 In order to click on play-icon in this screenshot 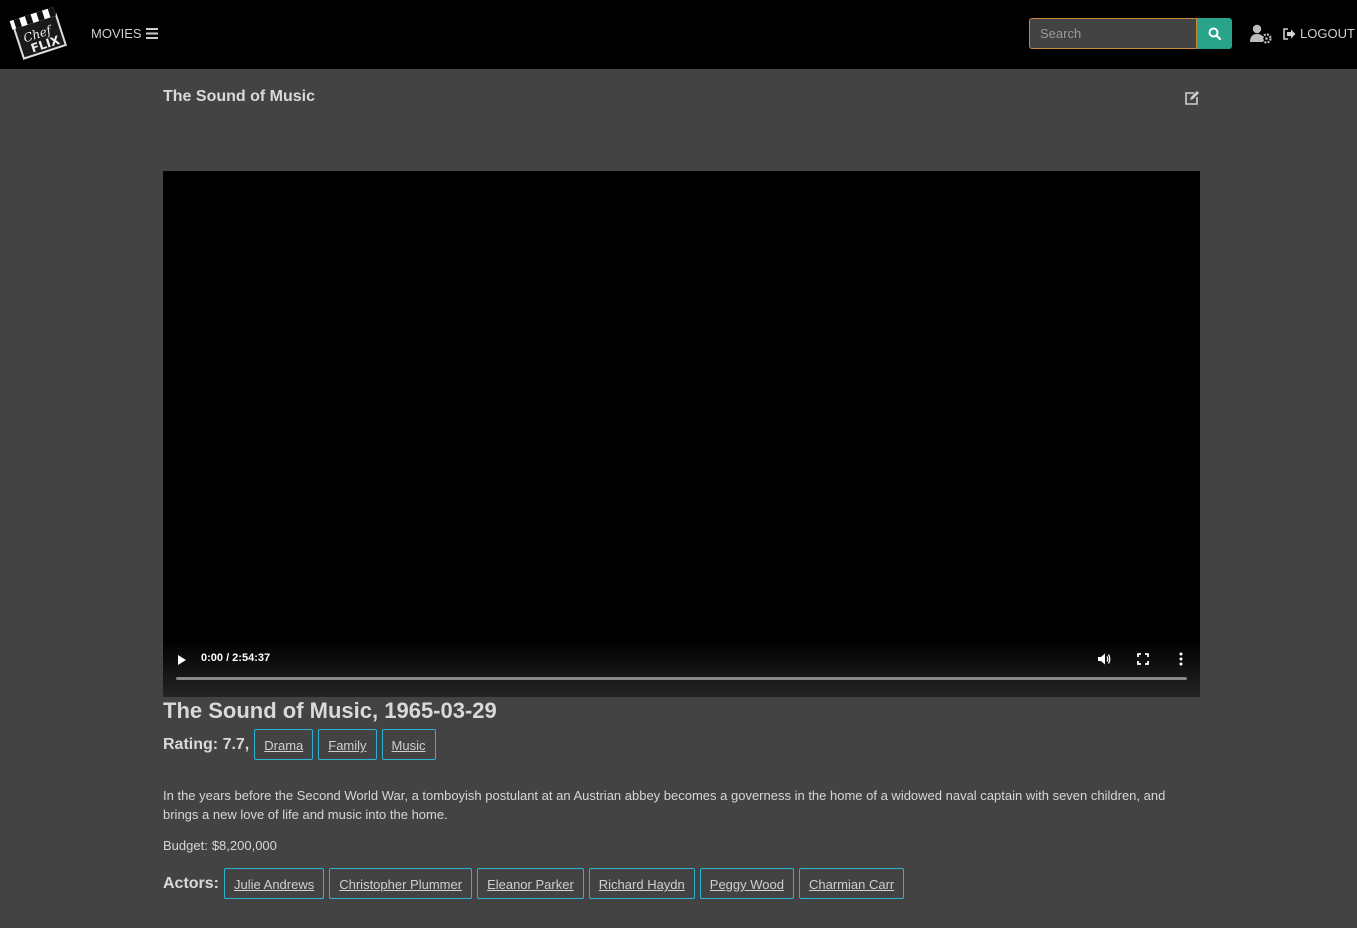, I will do `click(182, 660)`.